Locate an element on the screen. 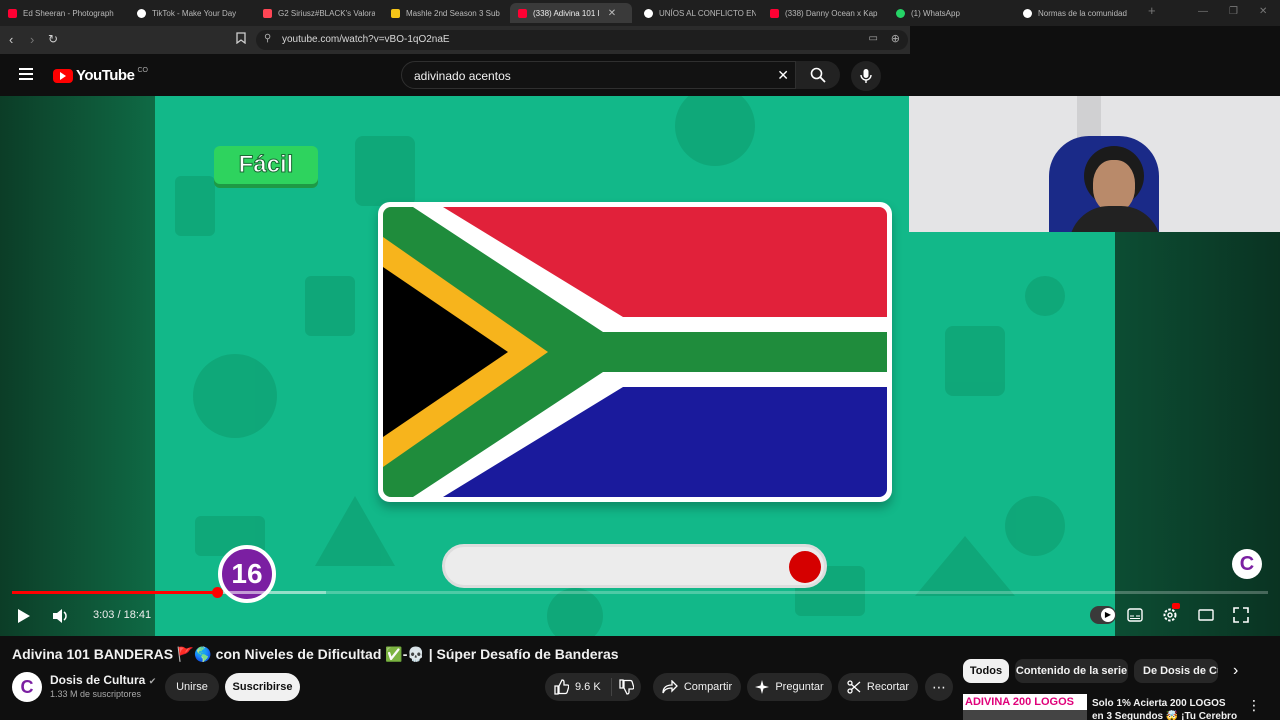 This screenshot has width=1280, height=720. channel-name: Dosis de Cultura ✔ is located at coordinates (103, 680).